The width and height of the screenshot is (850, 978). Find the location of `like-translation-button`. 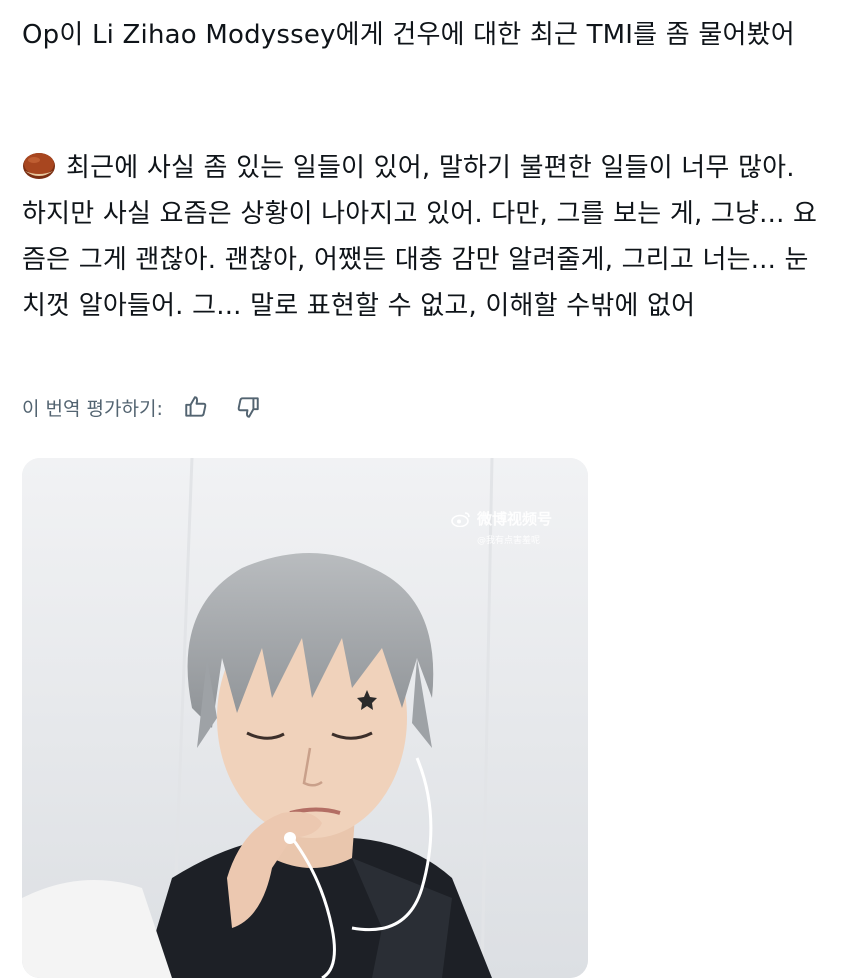

like-translation-button is located at coordinates (196, 407).